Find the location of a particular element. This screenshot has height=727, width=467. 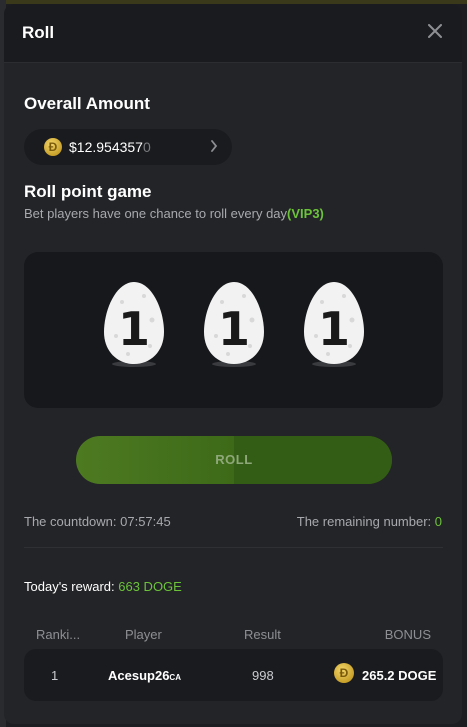

result-cell: 998 is located at coordinates (263, 675).